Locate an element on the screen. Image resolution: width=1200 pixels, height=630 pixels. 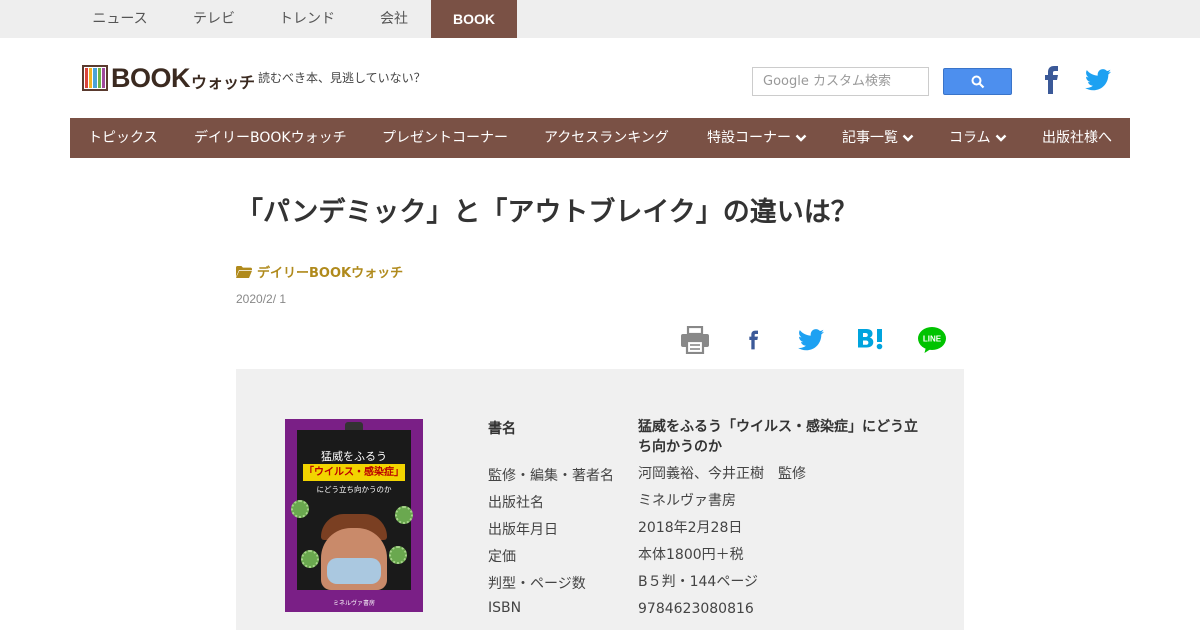
site-logo: BOOK ウォッチ is located at coordinates (169, 77).